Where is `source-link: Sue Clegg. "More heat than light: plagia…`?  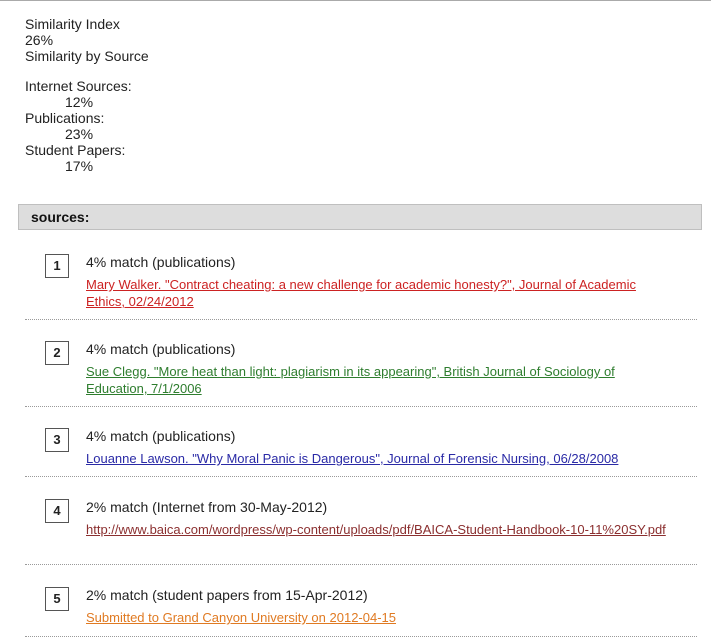 source-link: Sue Clegg. "More heat than light: plagia… is located at coordinates (350, 380).